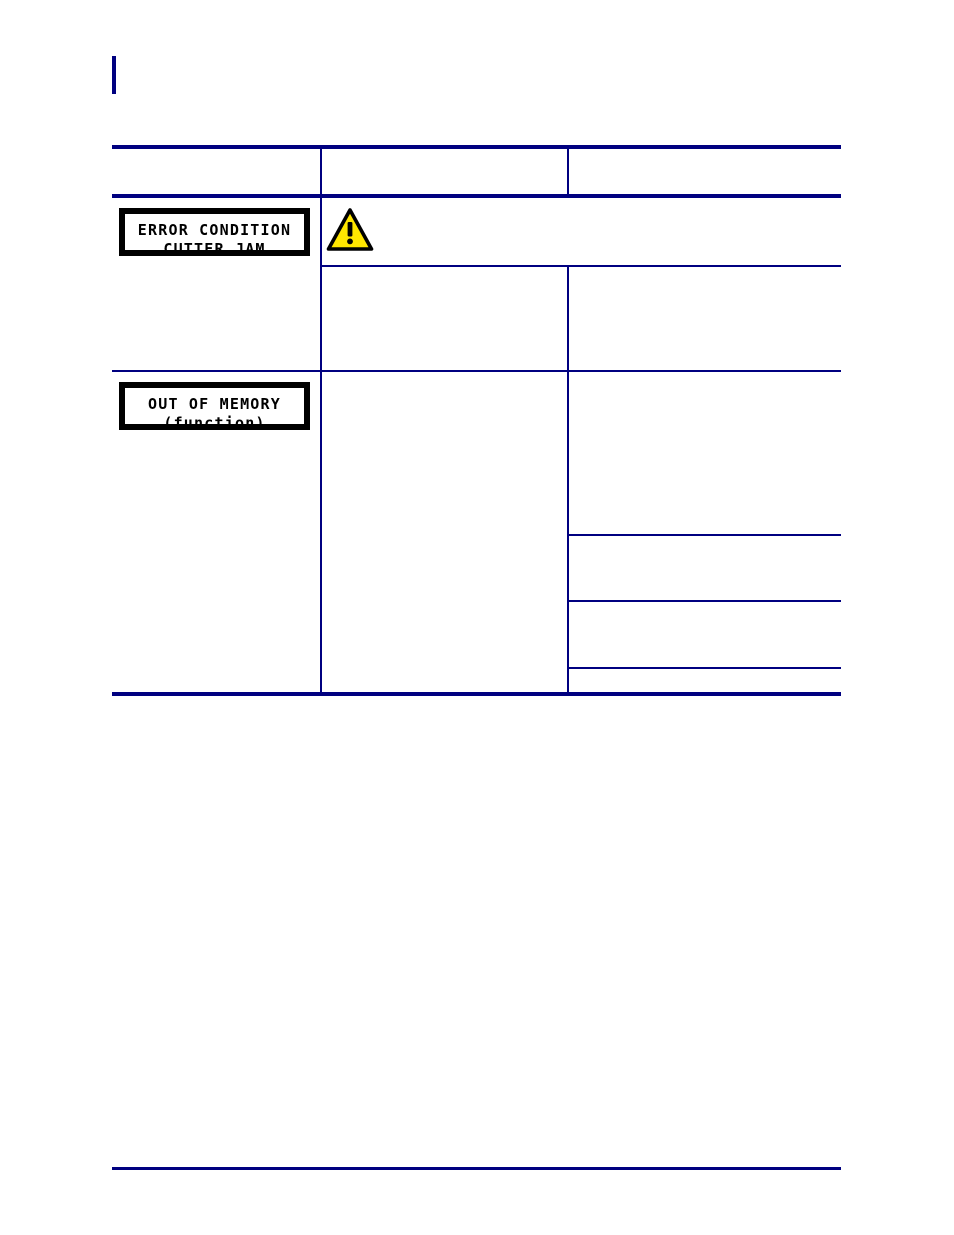 This screenshot has width=954, height=1235. Describe the element at coordinates (214, 230) in the screenshot. I see `lcd-line-1: ERROR CONDITION` at that location.